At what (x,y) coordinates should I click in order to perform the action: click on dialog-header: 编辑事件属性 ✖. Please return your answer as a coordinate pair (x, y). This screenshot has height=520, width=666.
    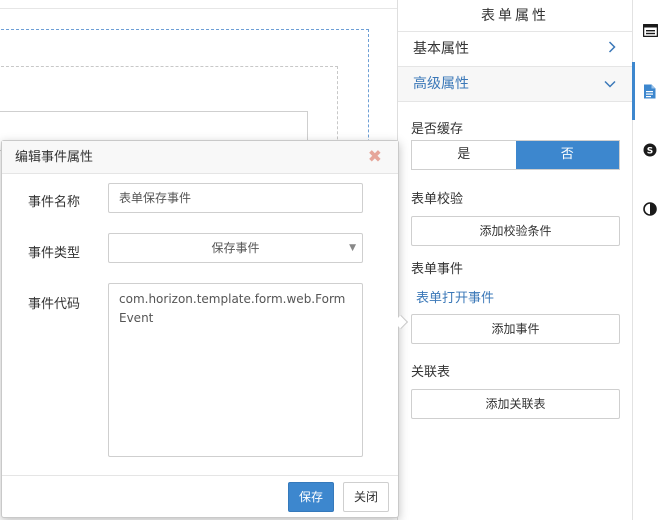
    Looking at the image, I should click on (200, 157).